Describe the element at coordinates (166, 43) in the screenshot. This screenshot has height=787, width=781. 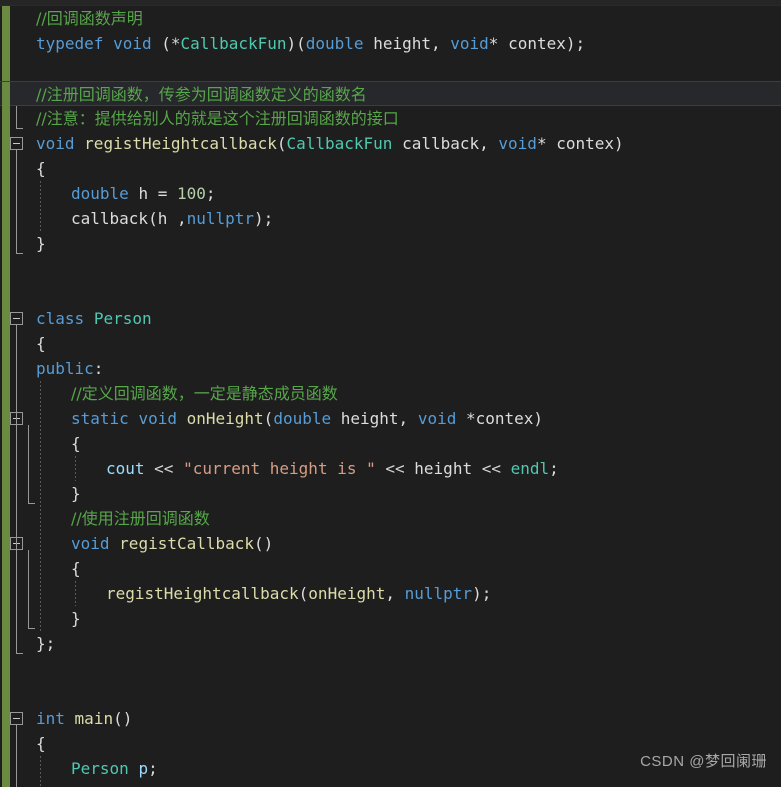
I see `code-token: (` at that location.